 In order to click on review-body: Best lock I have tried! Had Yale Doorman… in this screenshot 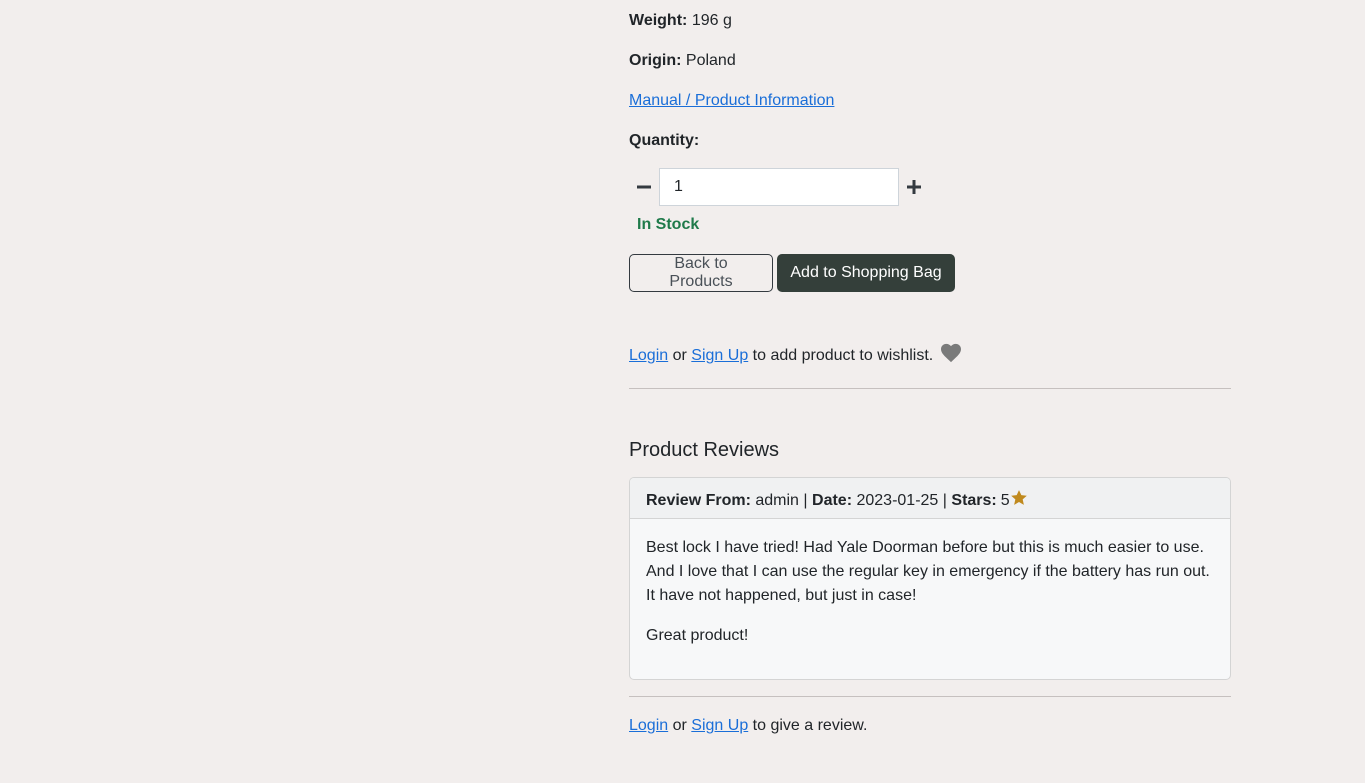, I will do `click(931, 600)`.